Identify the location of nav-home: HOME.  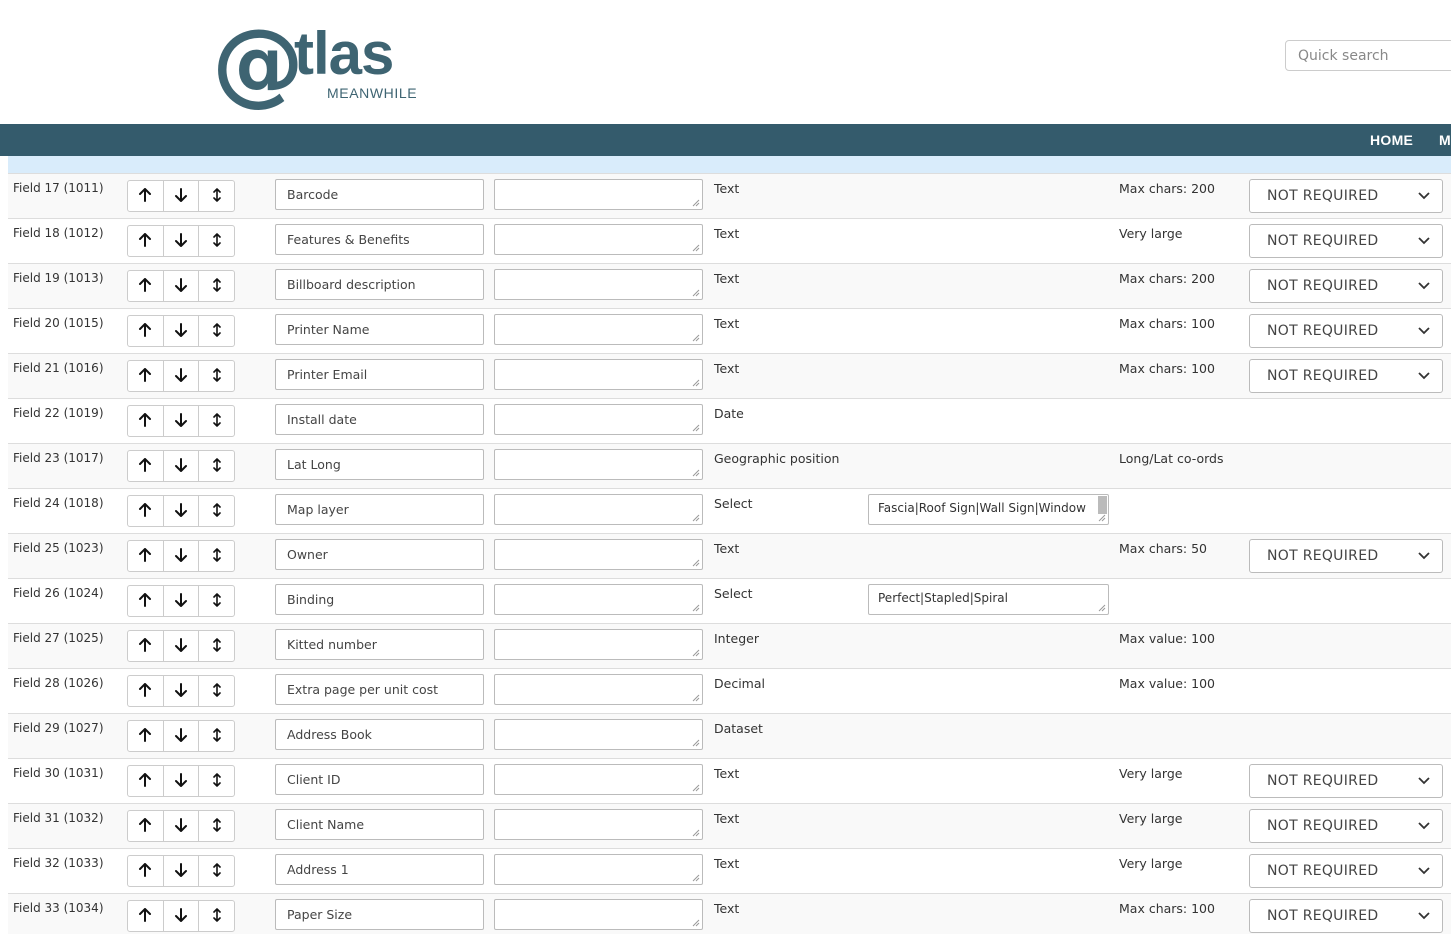
(1391, 140).